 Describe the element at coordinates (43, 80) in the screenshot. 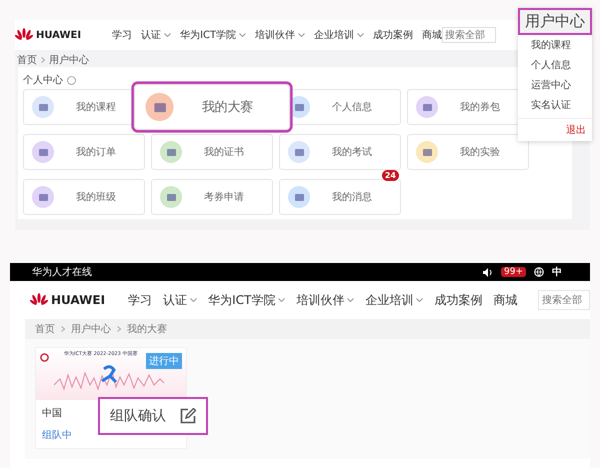

I see `section-title: 个人中心` at that location.